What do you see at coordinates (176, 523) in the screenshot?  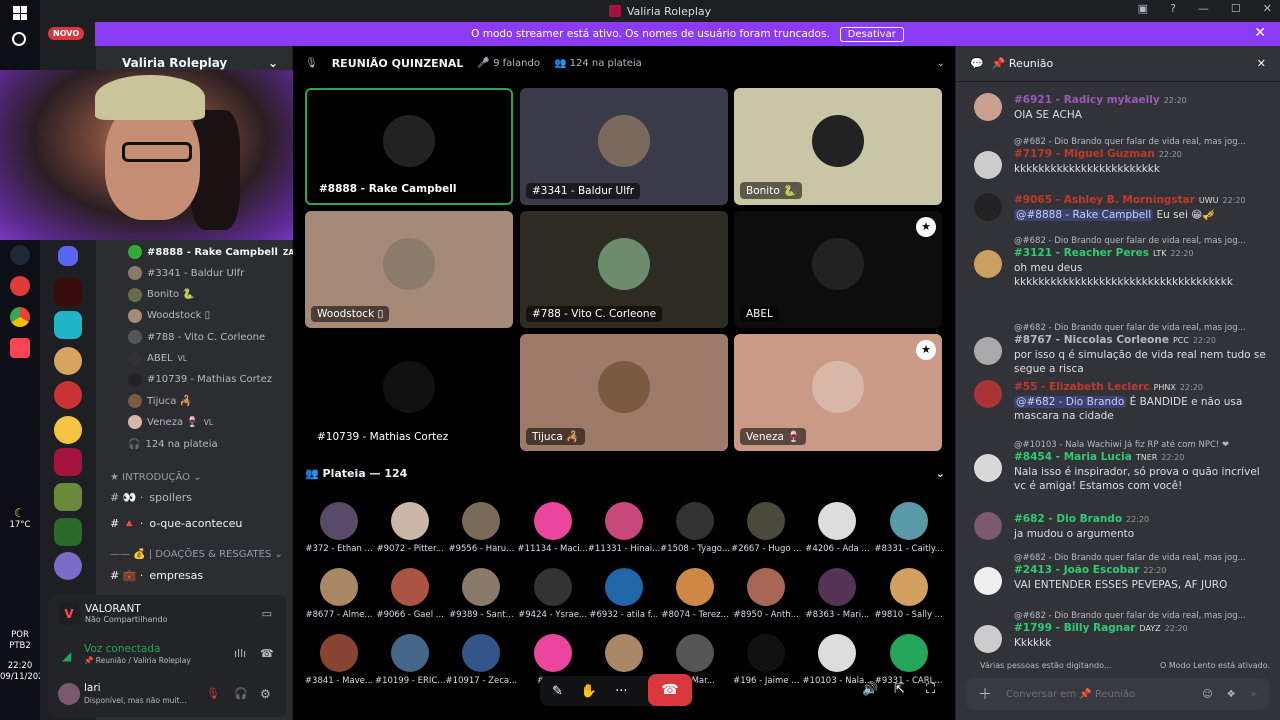 I see `channel-o-que-aconteceu: # 🔺 · o-que-aconteceu` at bounding box center [176, 523].